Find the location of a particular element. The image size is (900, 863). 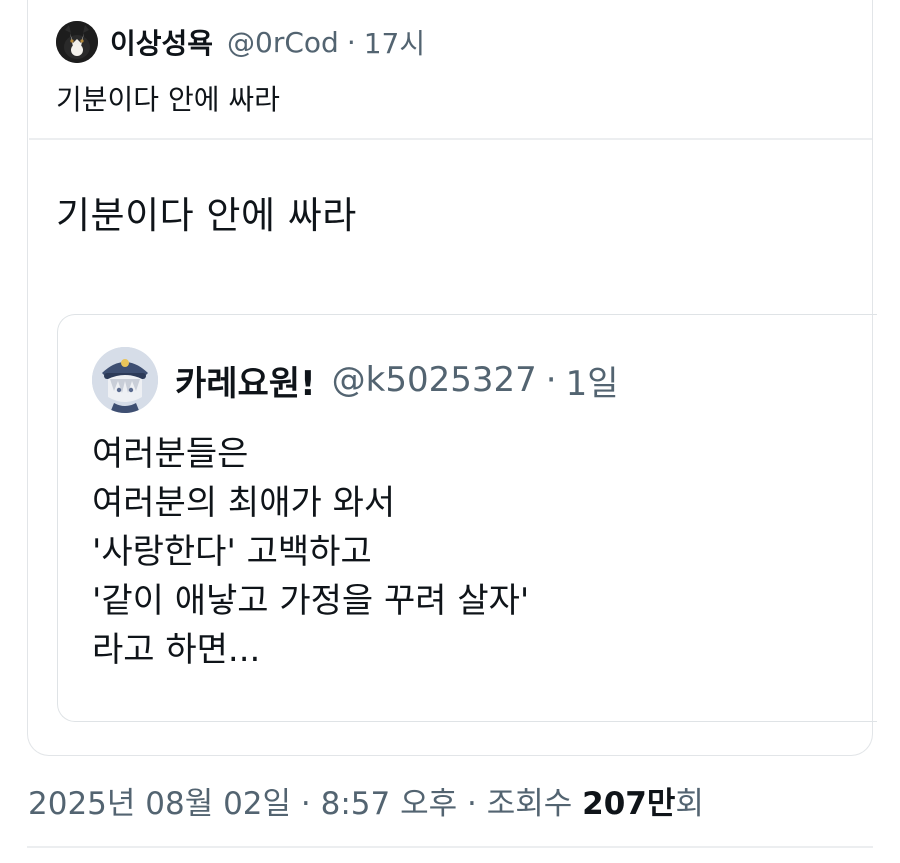

quoted-author-handle: @k5025327 is located at coordinates (434, 380).